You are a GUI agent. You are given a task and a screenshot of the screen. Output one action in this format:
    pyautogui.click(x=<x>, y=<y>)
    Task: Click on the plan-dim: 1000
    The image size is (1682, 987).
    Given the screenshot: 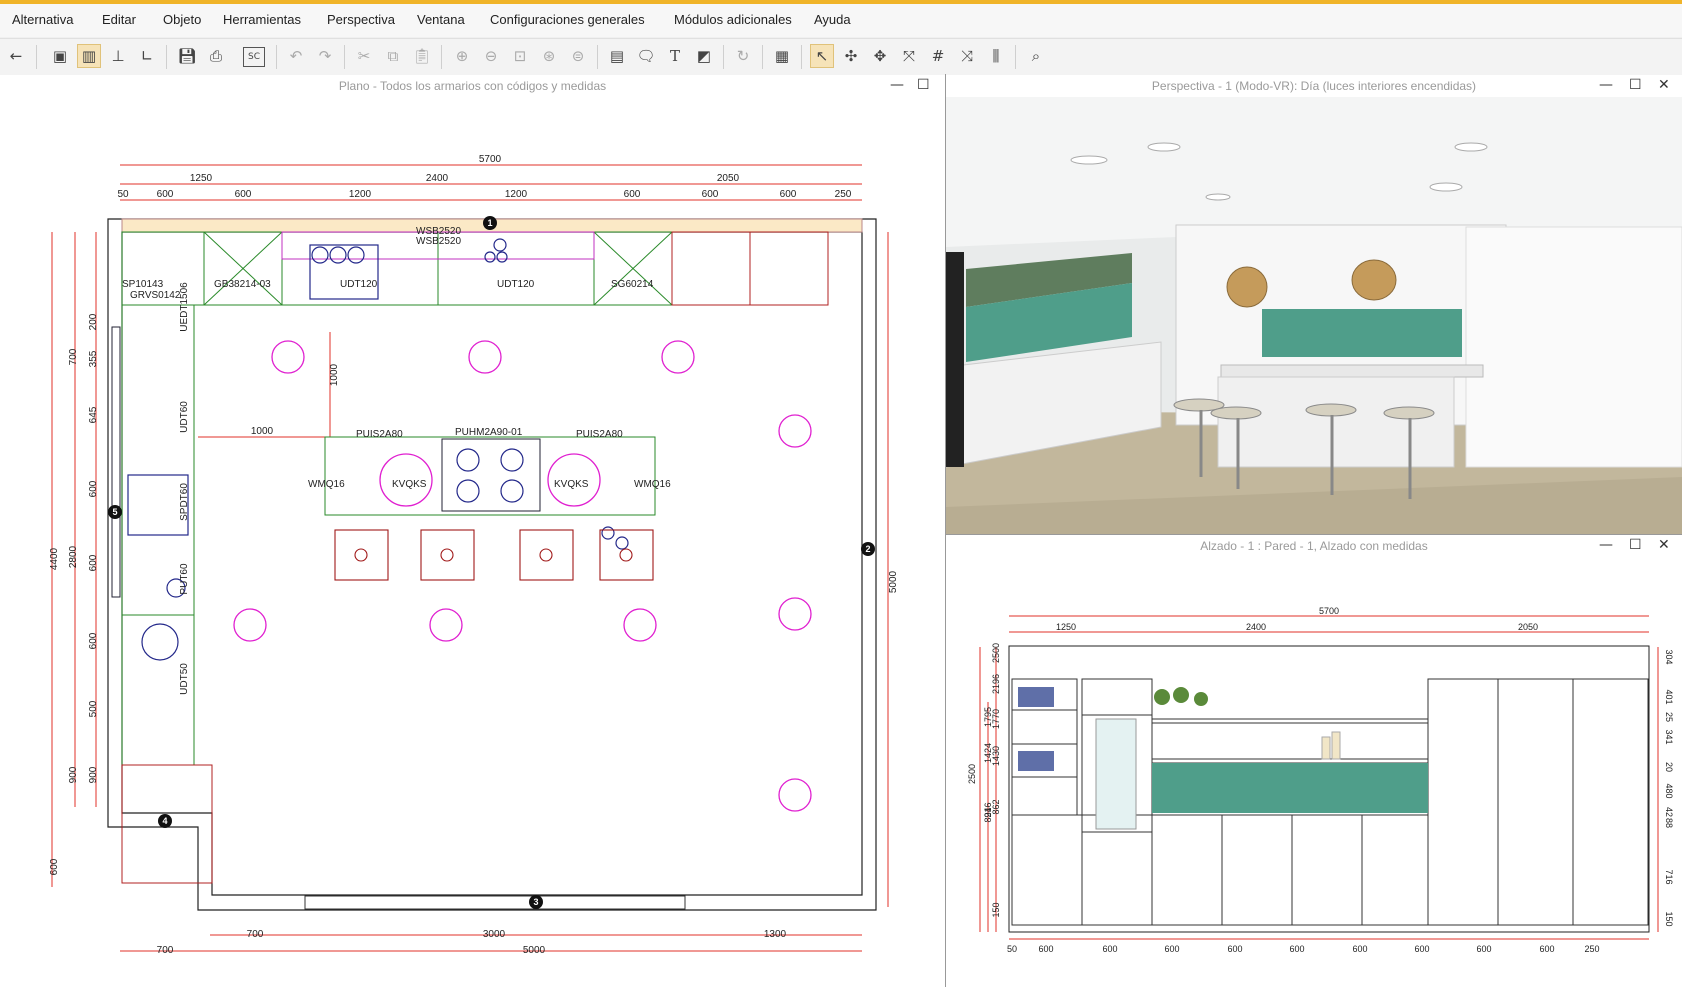 What is the action you would take?
    pyautogui.click(x=262, y=431)
    